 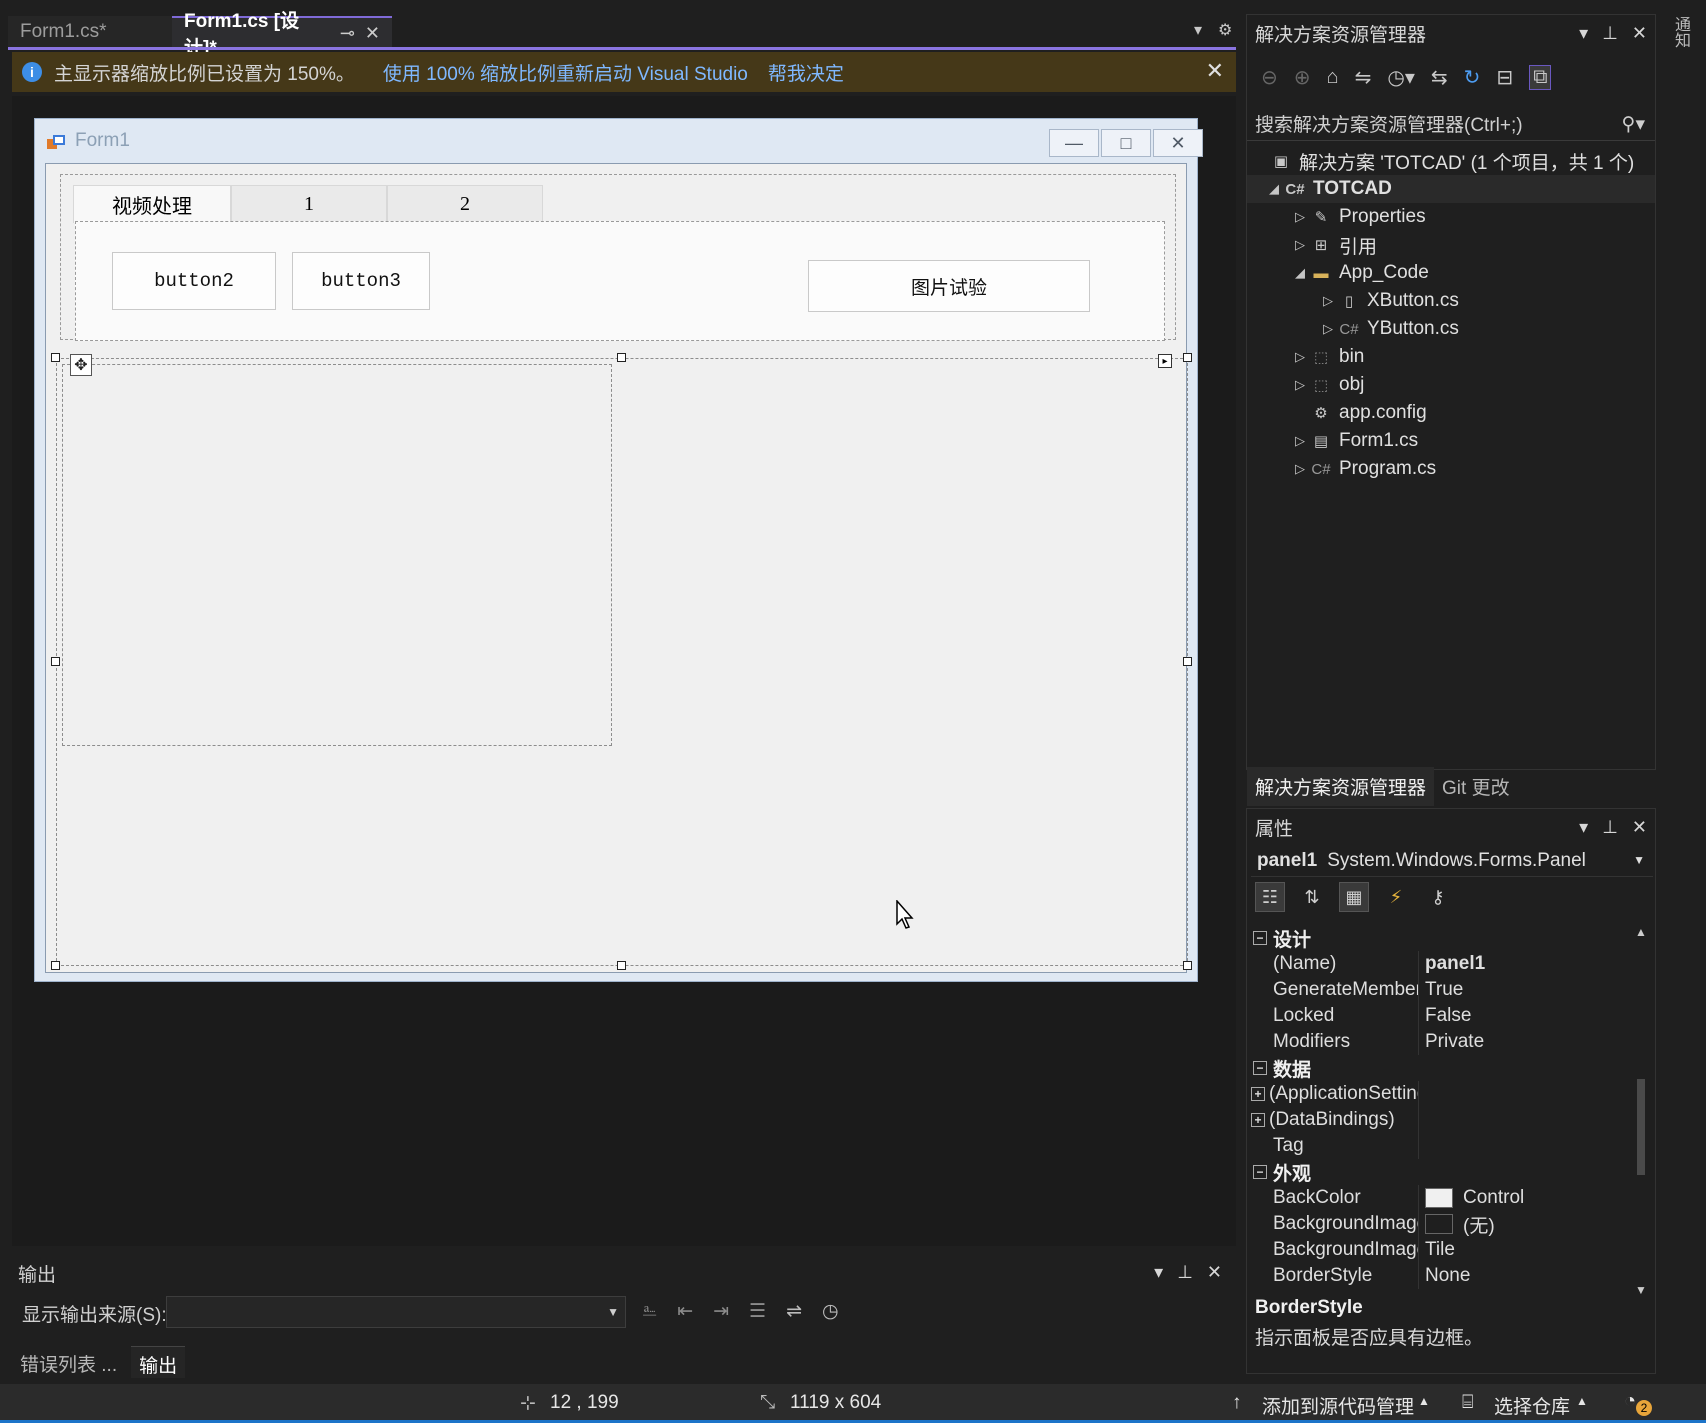 I want to click on tree-obj: ▷ ⬚ obj, so click(x=1451, y=385).